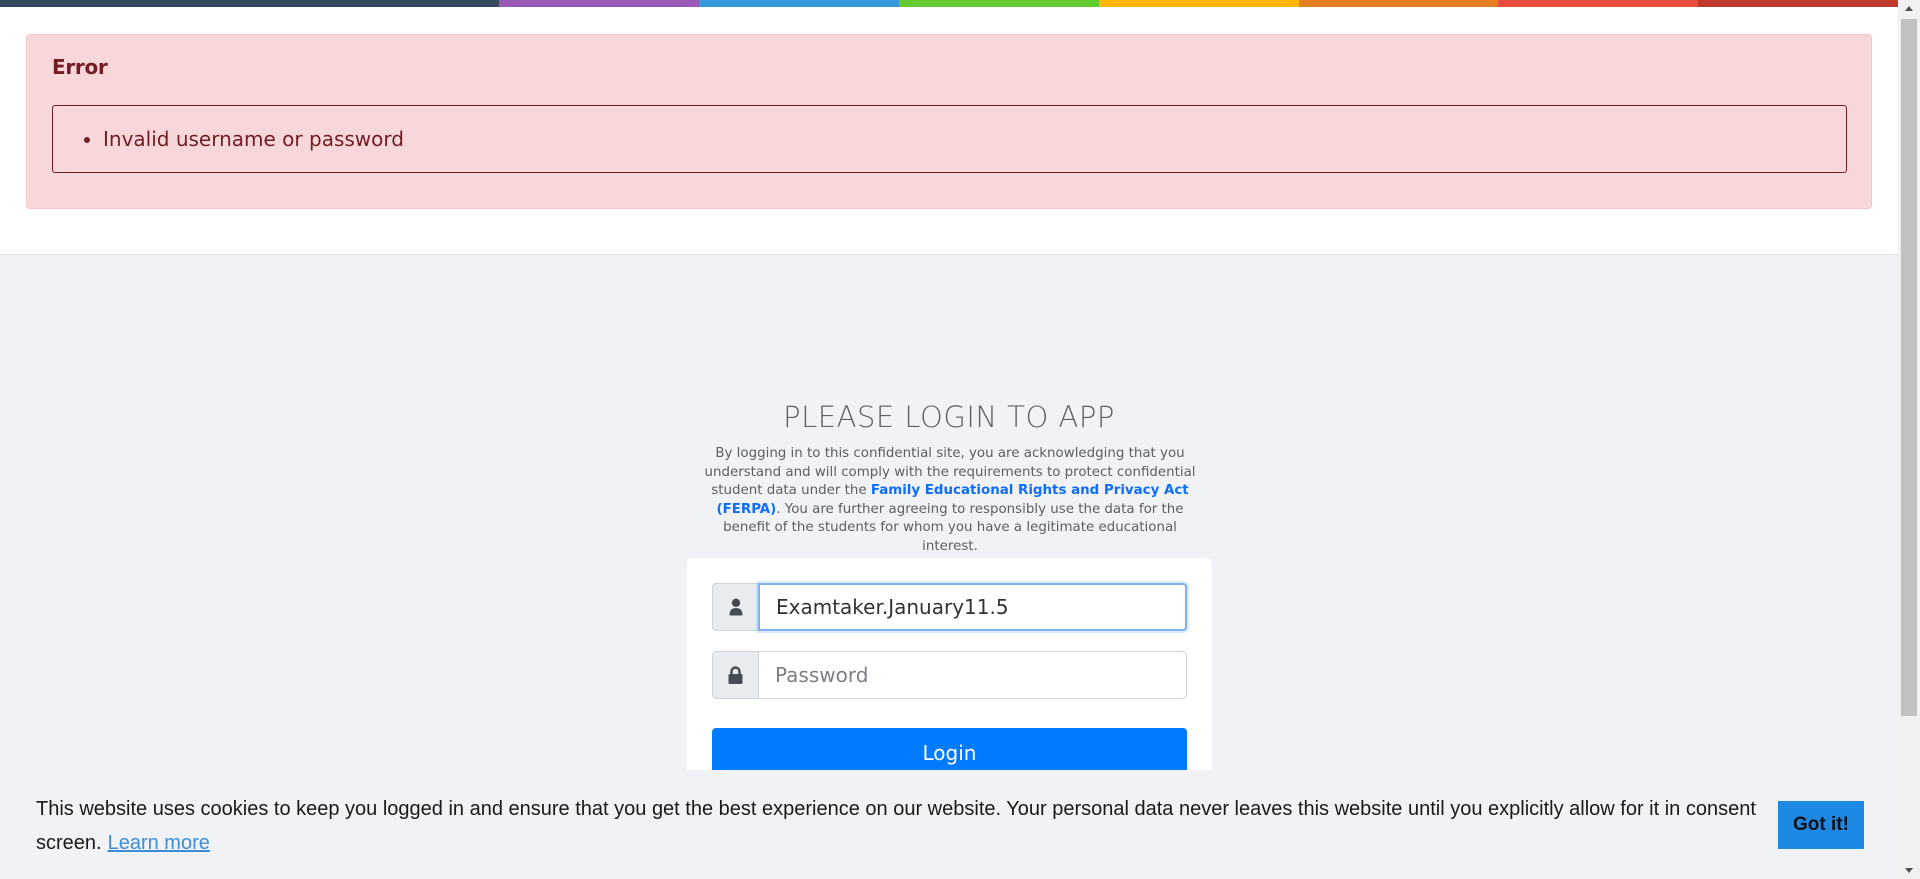 The image size is (1920, 879). Describe the element at coordinates (974, 139) in the screenshot. I see `error-message: Invalid username or password` at that location.